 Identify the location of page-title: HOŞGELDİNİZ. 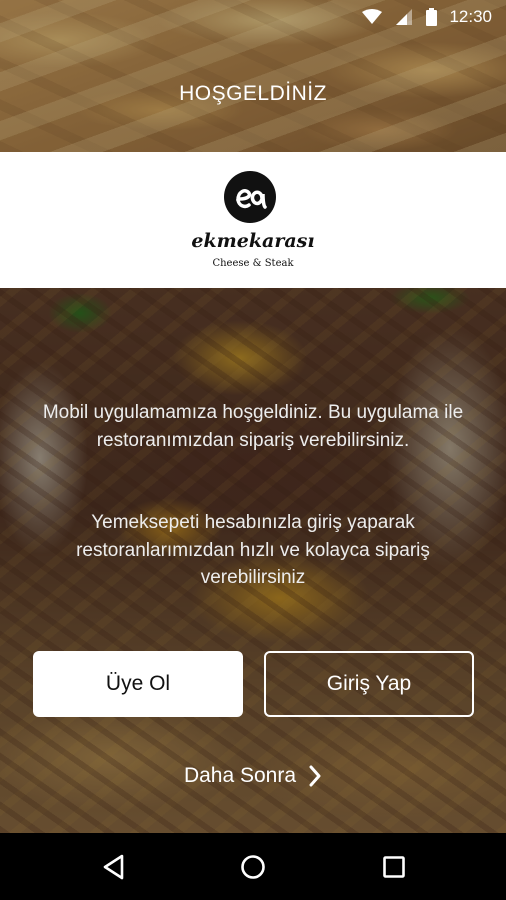
(253, 93).